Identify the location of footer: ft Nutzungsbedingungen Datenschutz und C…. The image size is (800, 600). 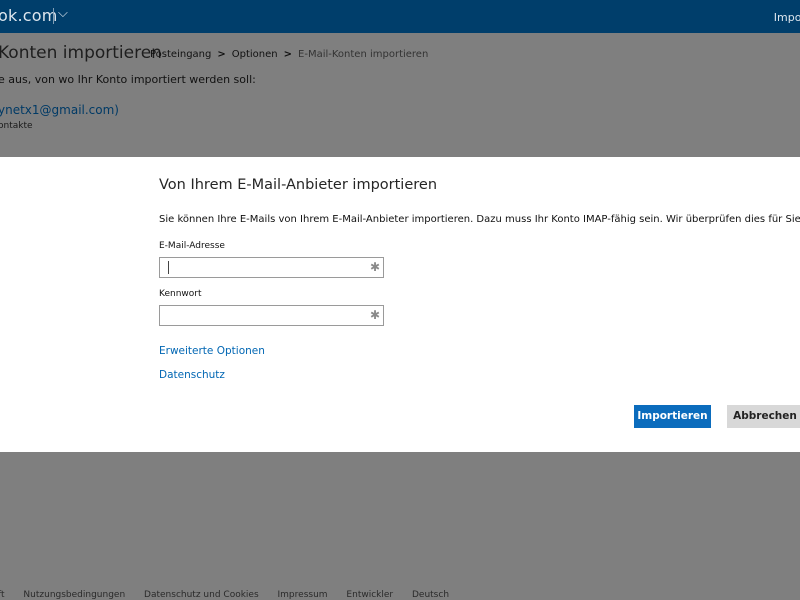
(232, 595).